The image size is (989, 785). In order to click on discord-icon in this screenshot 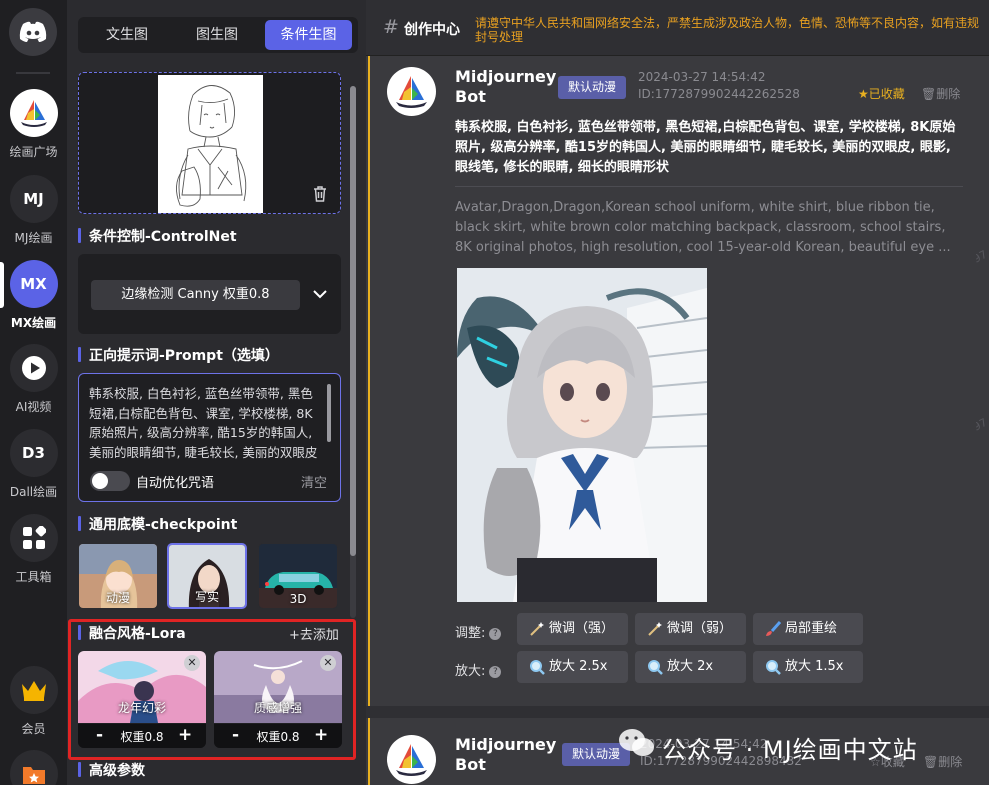, I will do `click(33, 31)`.